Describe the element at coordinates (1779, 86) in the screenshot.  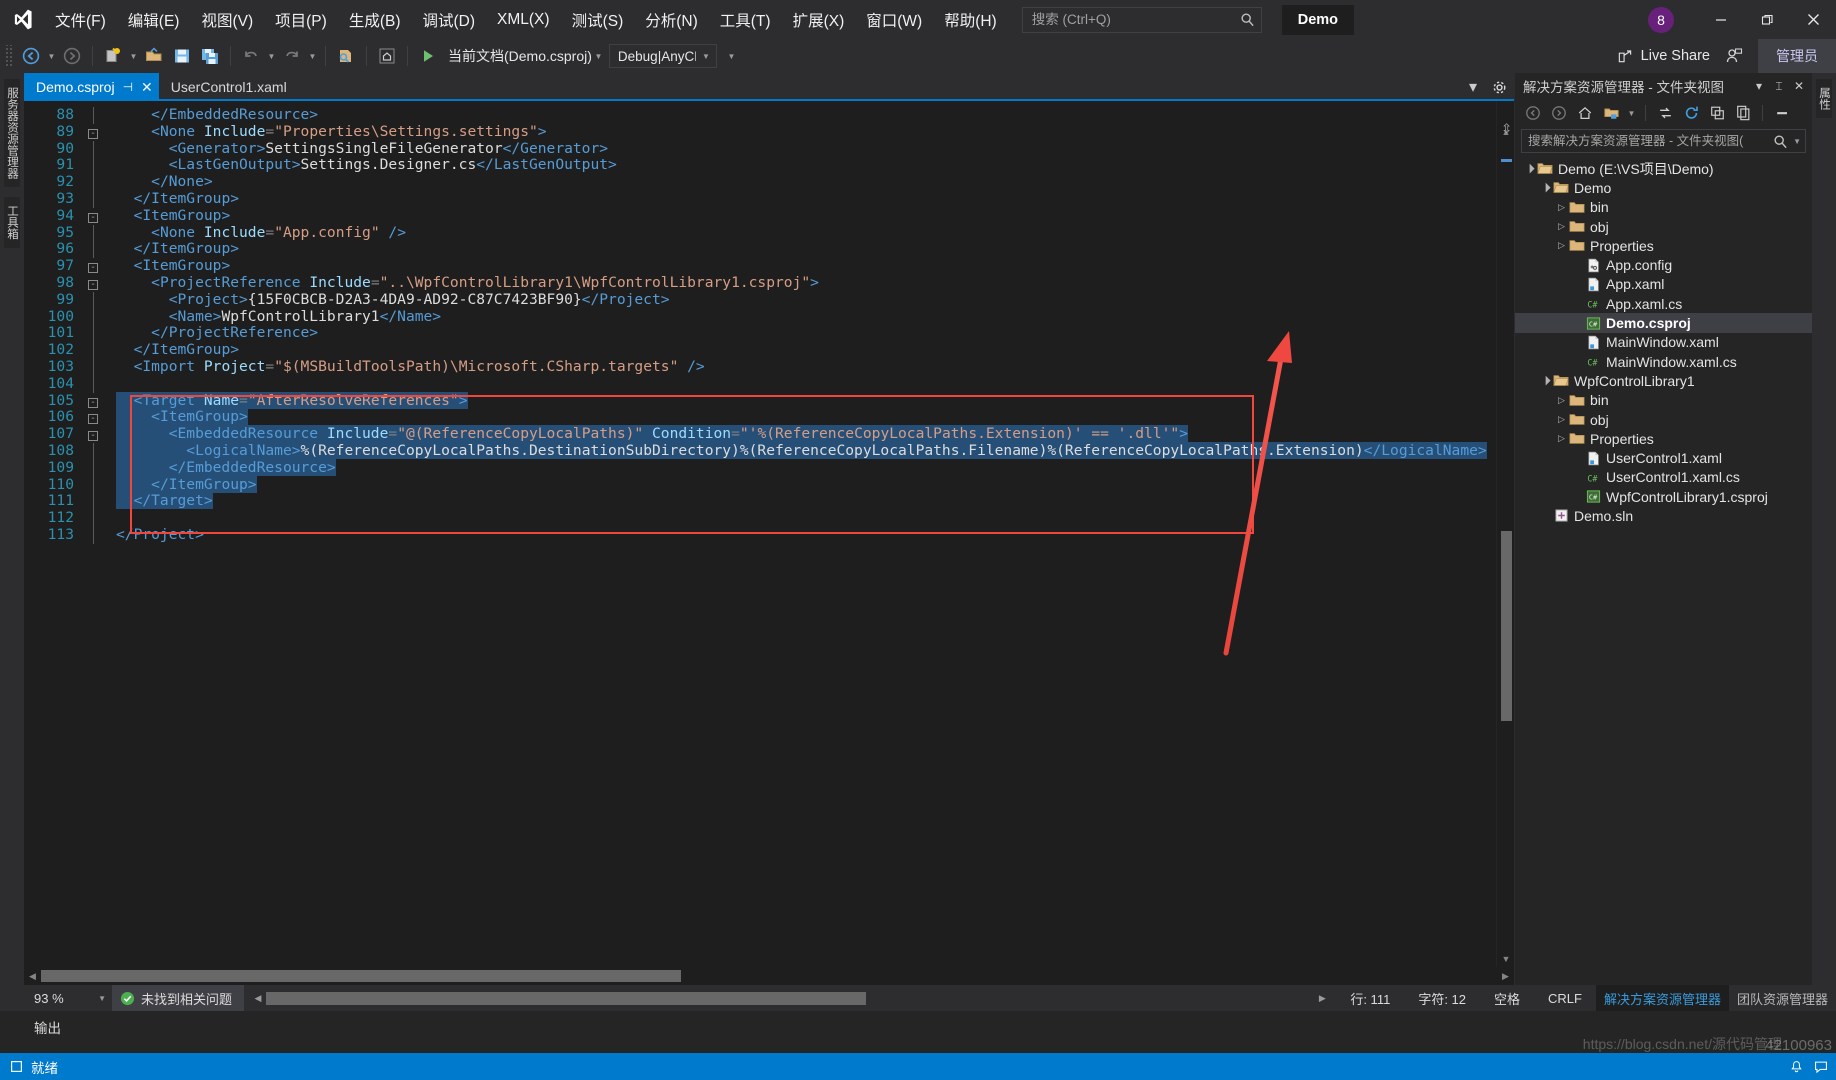
I see `pin-icon: ⌶` at that location.